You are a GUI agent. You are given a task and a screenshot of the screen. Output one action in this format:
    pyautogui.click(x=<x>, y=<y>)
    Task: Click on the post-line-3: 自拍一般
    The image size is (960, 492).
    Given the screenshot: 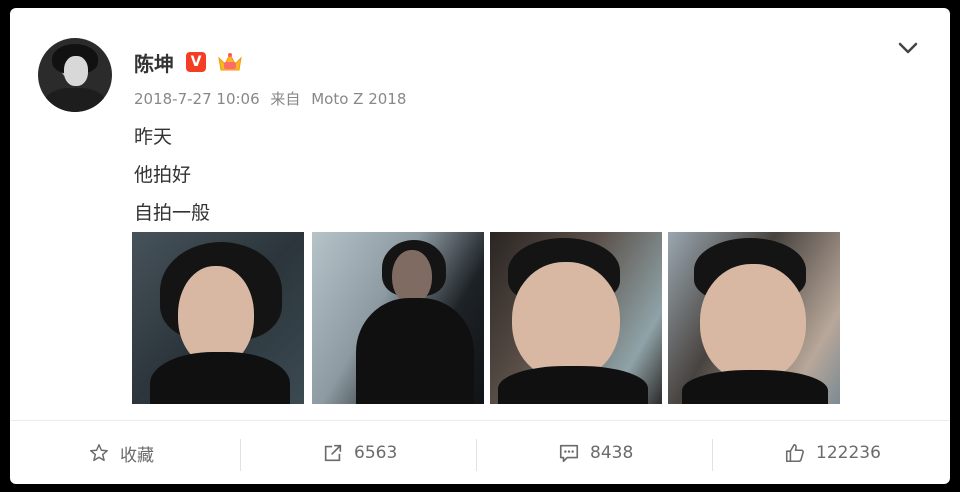 What is the action you would take?
    pyautogui.click(x=172, y=213)
    